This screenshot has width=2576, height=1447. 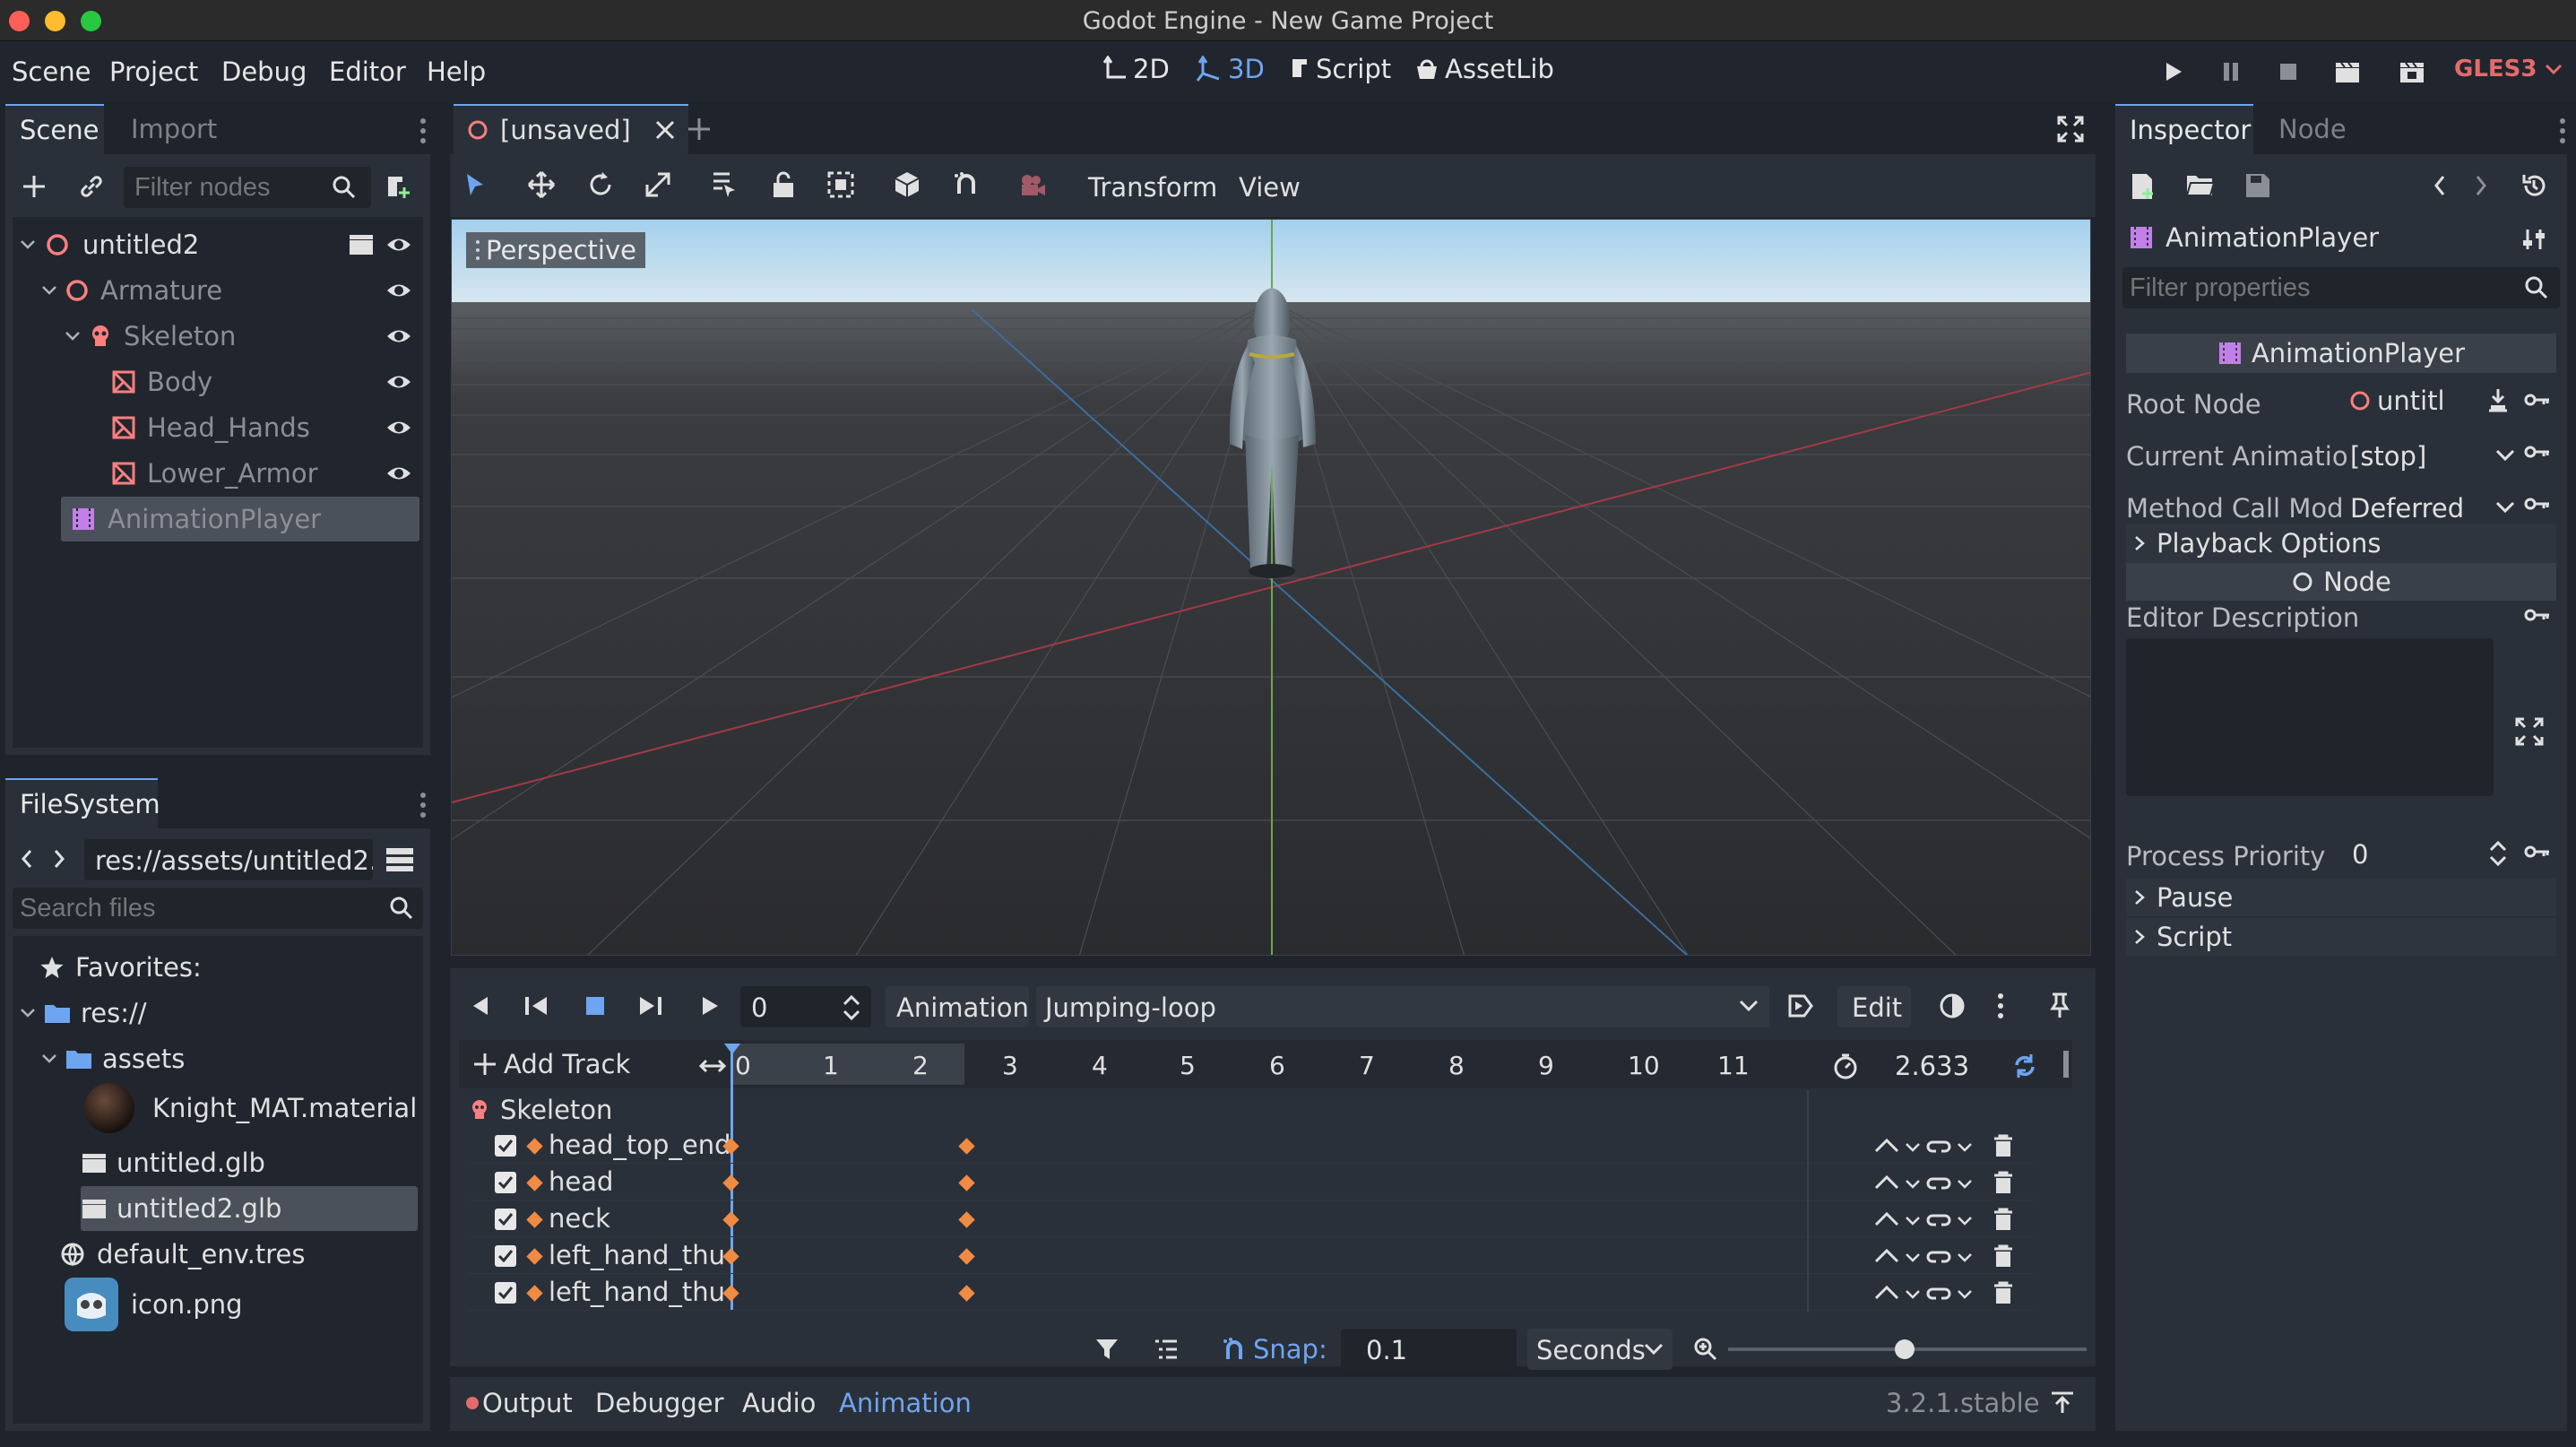 What do you see at coordinates (2412, 72) in the screenshot?
I see `play-custom-scene-button` at bounding box center [2412, 72].